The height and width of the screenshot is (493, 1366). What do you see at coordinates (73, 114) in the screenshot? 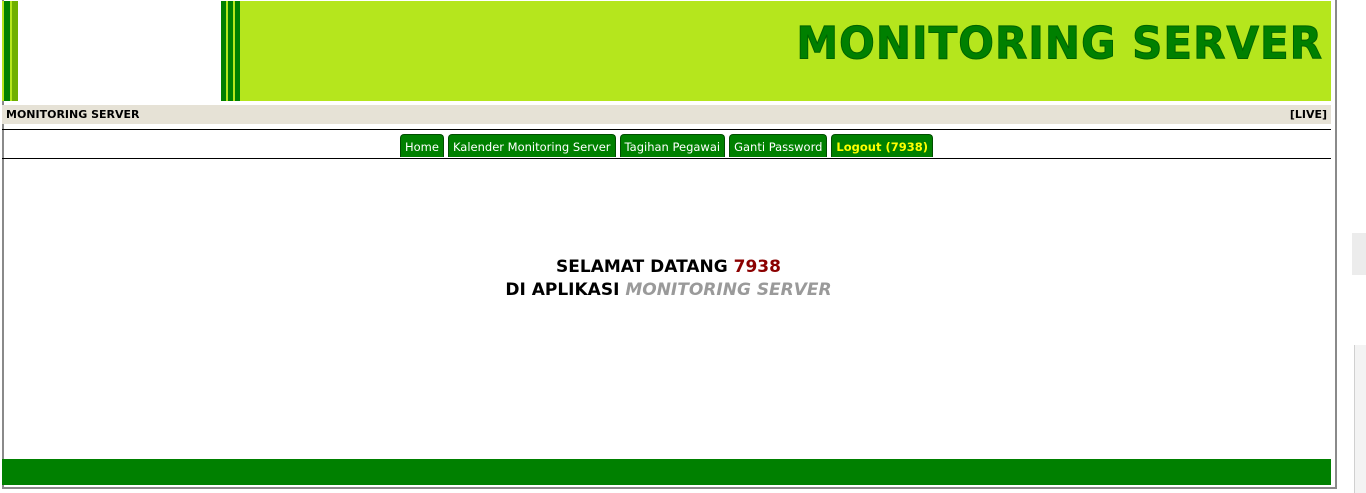
I see `info-bar-app-name: MONITORING SERVER` at bounding box center [73, 114].